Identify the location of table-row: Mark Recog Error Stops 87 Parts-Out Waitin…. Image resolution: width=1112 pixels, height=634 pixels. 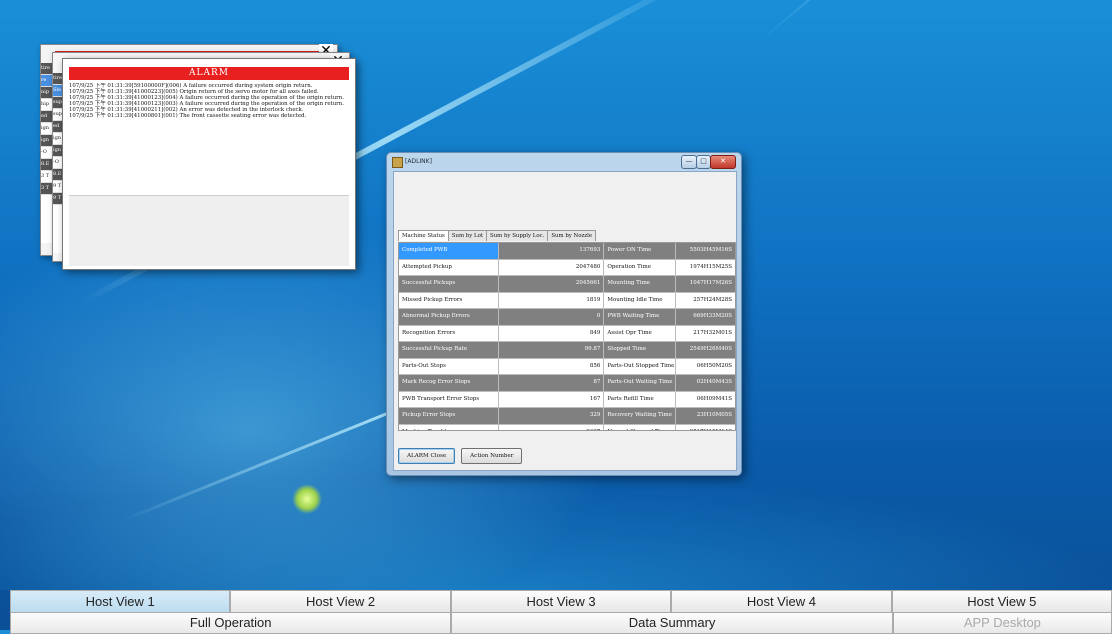
(567, 383).